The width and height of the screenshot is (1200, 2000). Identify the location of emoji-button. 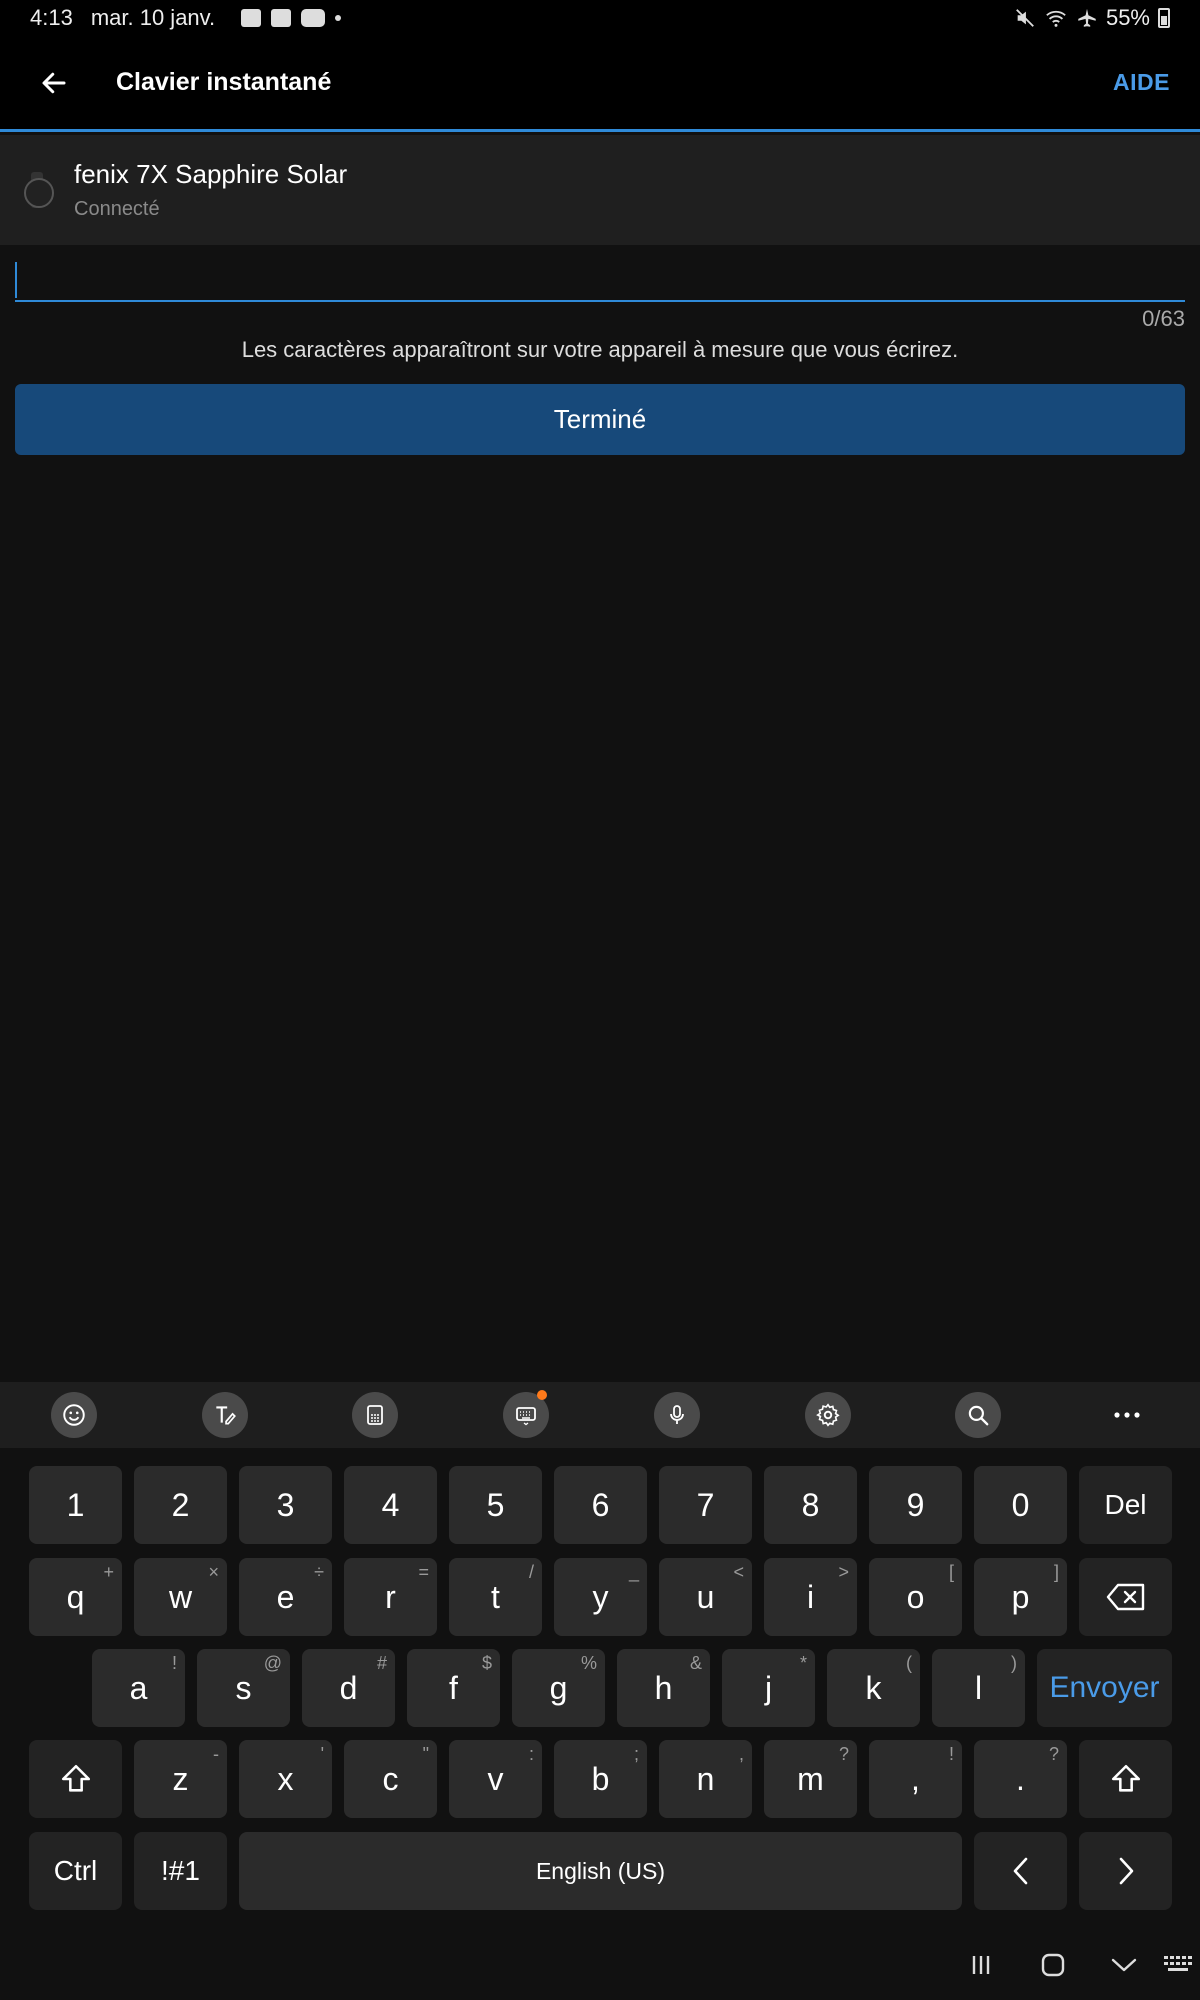
(74, 1415).